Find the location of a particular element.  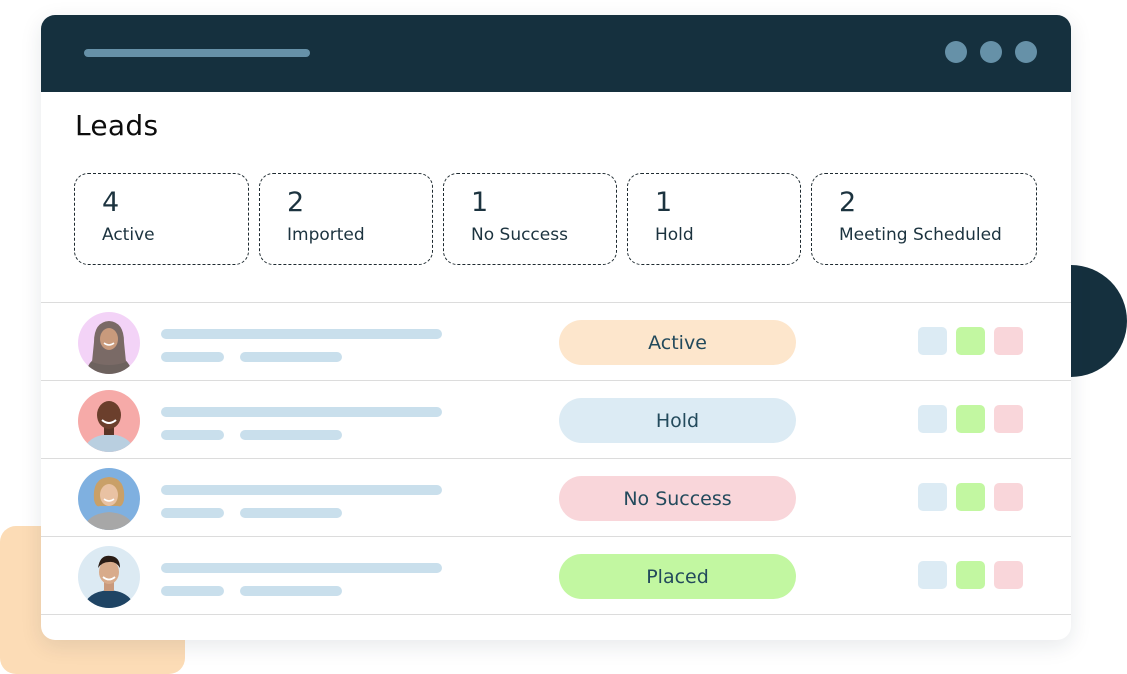

lead-row: Placed is located at coordinates (556, 575).